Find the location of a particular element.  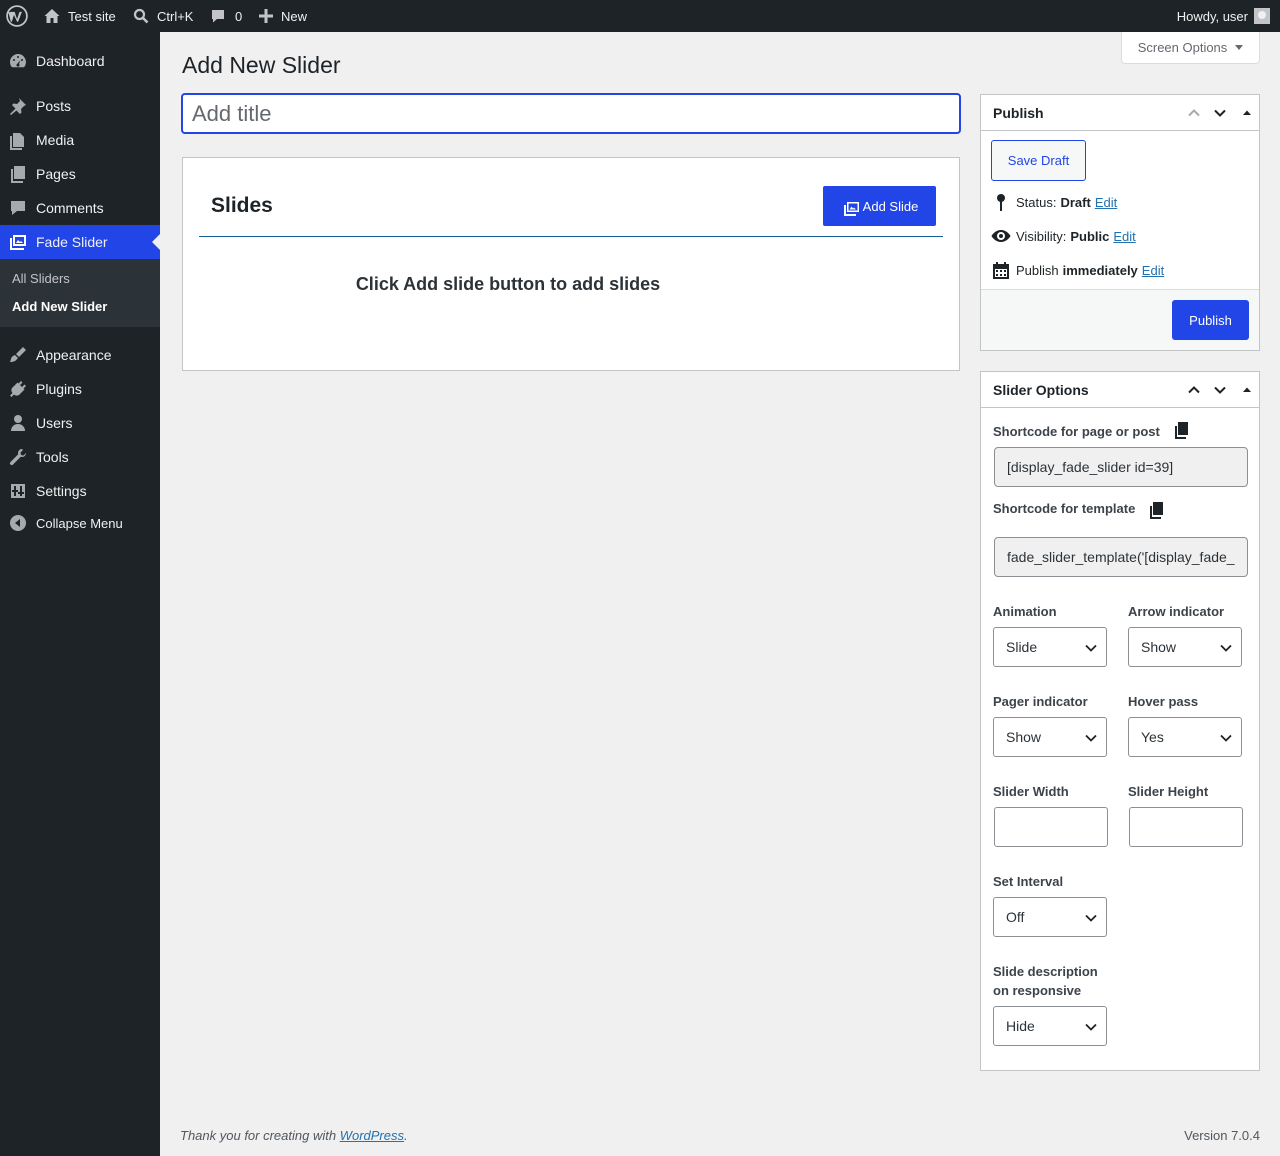

collapse-menu-button: Collapse Menu is located at coordinates (80, 523).